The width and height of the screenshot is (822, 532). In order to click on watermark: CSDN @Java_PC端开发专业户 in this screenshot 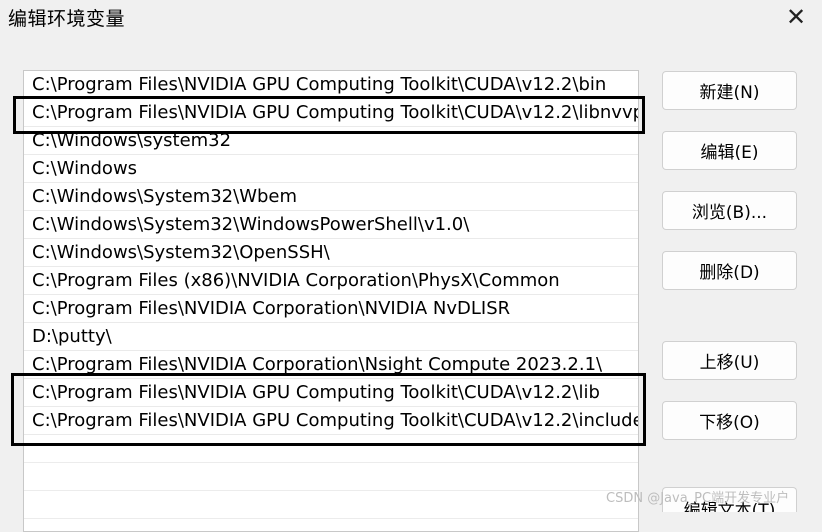, I will do `click(698, 498)`.